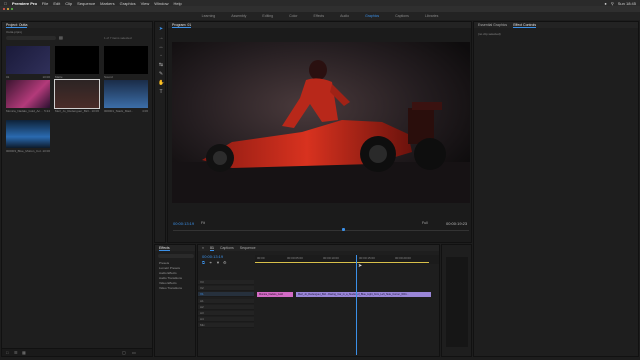 The image size is (640, 360). Describe the element at coordinates (356, 305) in the screenshot. I see `timeline-playhead` at that location.